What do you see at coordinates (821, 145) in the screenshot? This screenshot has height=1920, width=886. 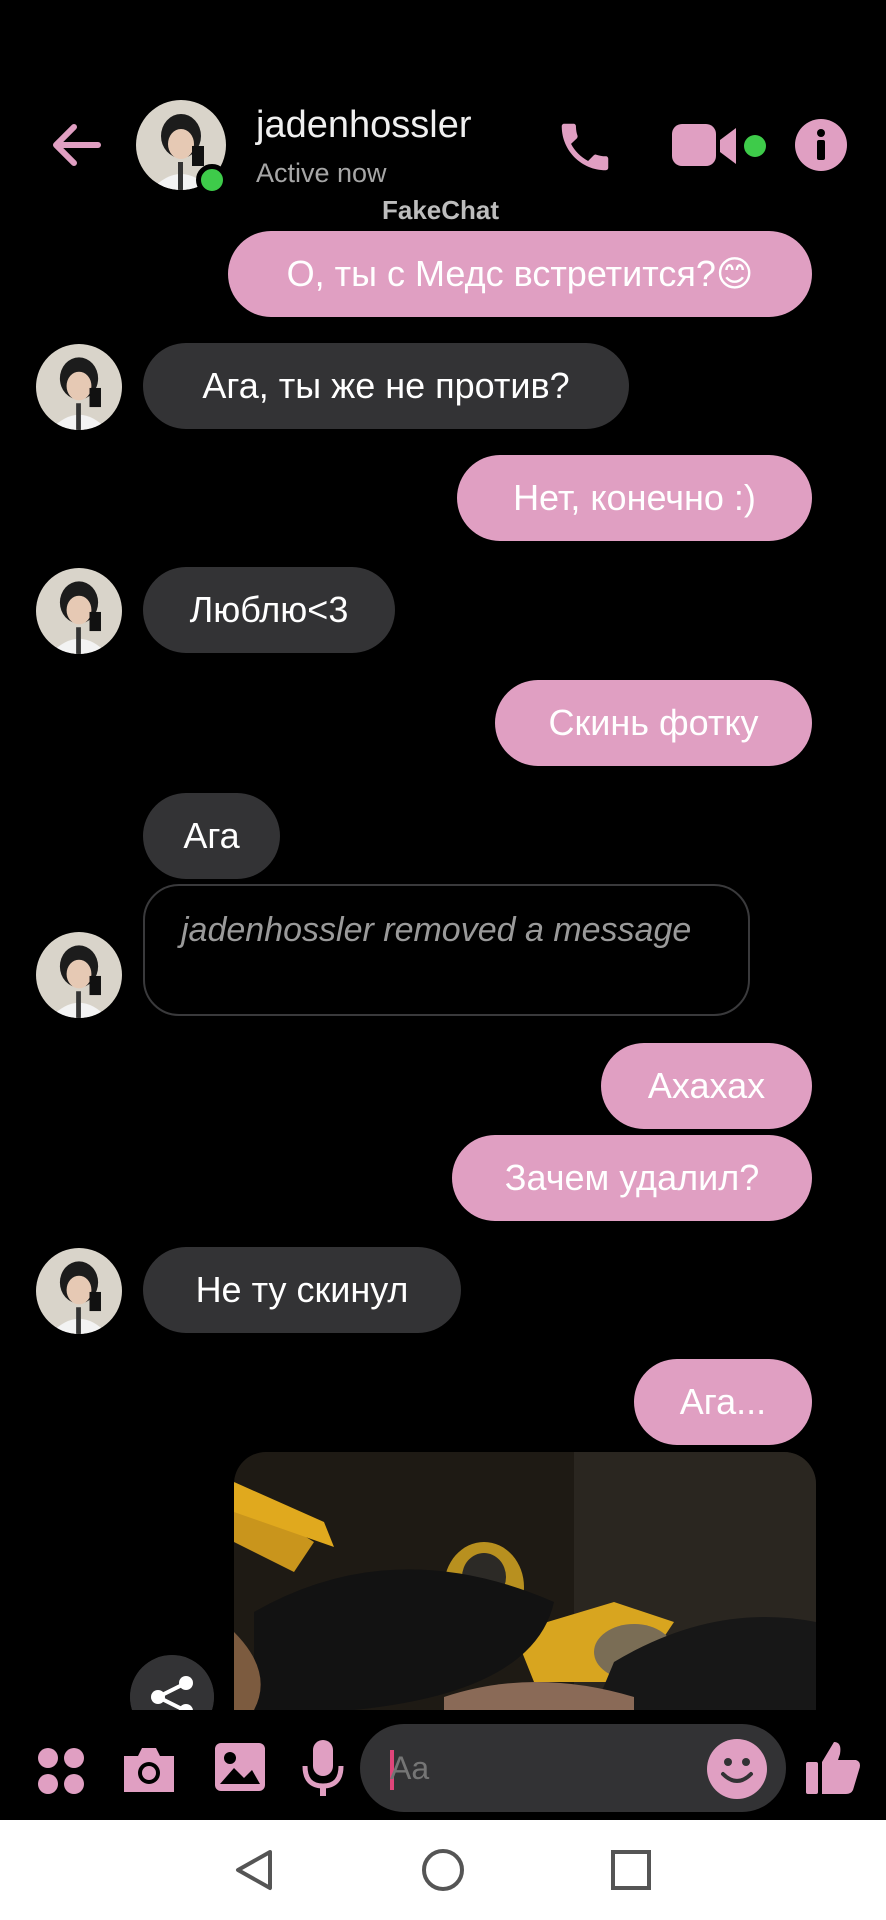 I see `info-icon` at bounding box center [821, 145].